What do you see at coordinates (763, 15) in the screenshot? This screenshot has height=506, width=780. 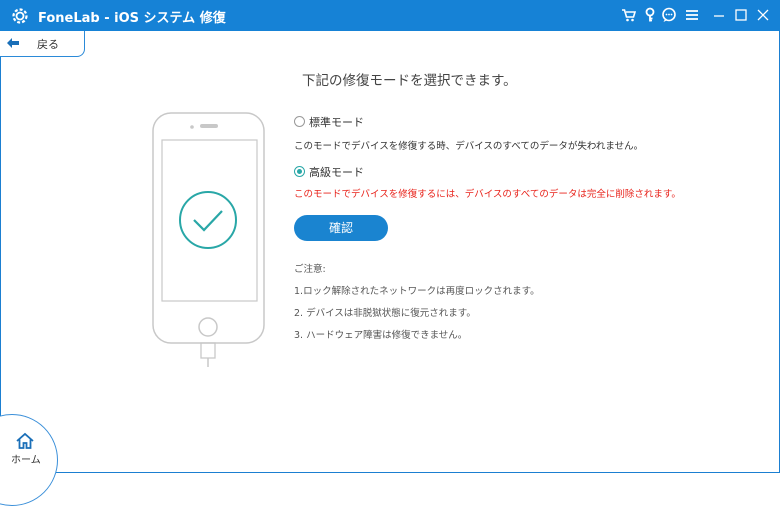 I see `close-icon` at bounding box center [763, 15].